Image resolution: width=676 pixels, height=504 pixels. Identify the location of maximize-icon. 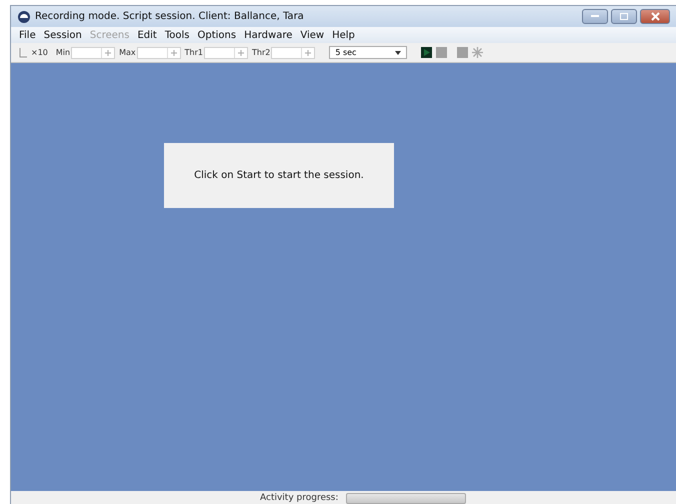
(624, 16).